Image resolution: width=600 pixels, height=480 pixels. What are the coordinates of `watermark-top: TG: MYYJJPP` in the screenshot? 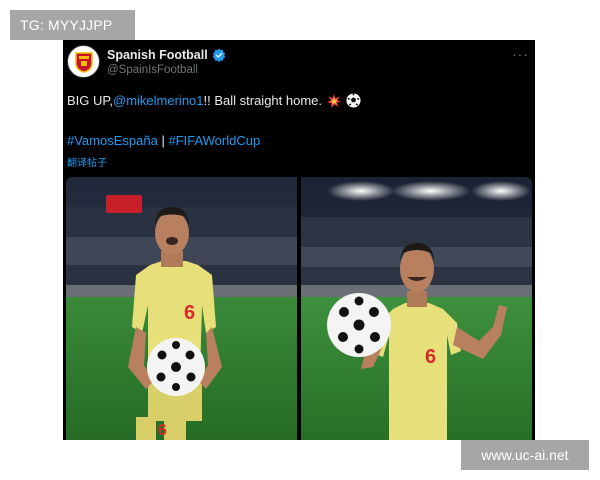 It's located at (72, 25).